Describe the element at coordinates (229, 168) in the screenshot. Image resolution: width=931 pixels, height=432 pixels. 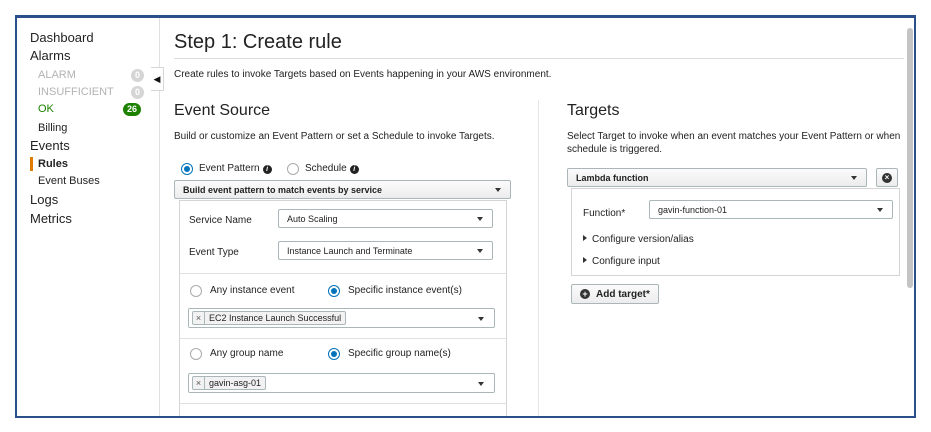
I see `event-pattern-text: Event Pattern` at that location.